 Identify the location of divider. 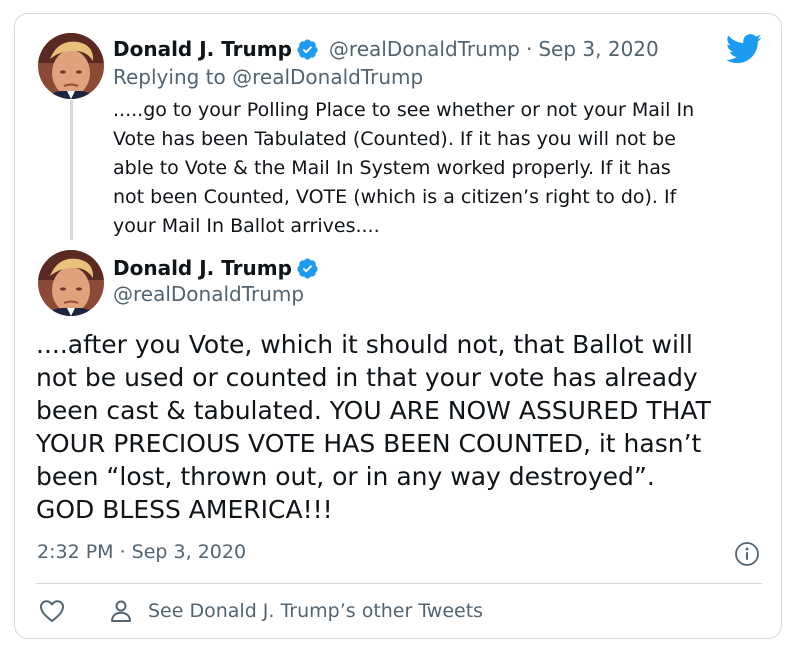
(399, 583).